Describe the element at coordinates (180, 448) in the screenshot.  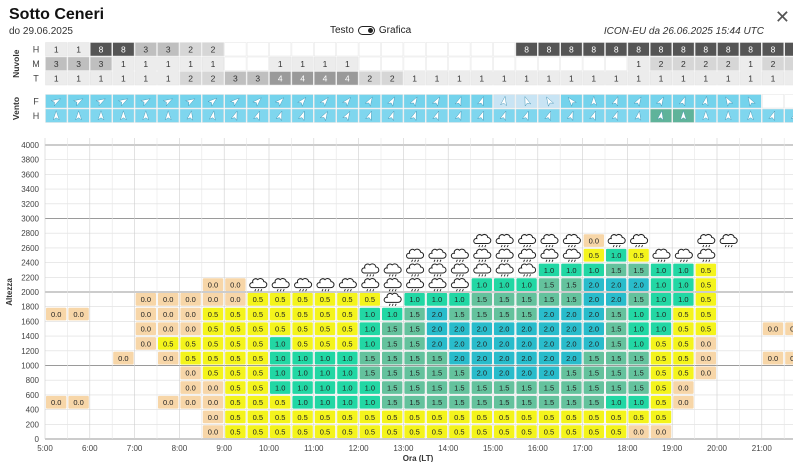
I see `x-tick-label: 8:00` at that location.